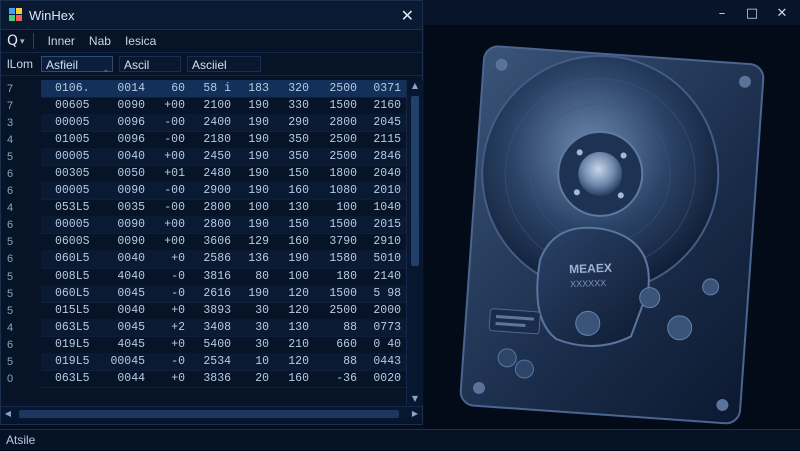 The height and width of the screenshot is (451, 800). Describe the element at coordinates (121, 276) in the screenshot. I see `table-cell: 4040` at that location.